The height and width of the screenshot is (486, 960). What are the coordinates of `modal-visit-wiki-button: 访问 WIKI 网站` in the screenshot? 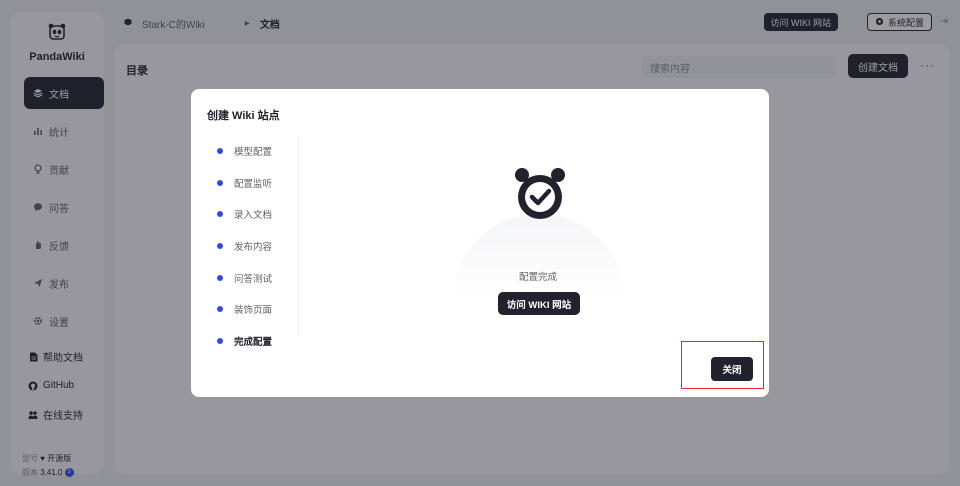 It's located at (539, 303).